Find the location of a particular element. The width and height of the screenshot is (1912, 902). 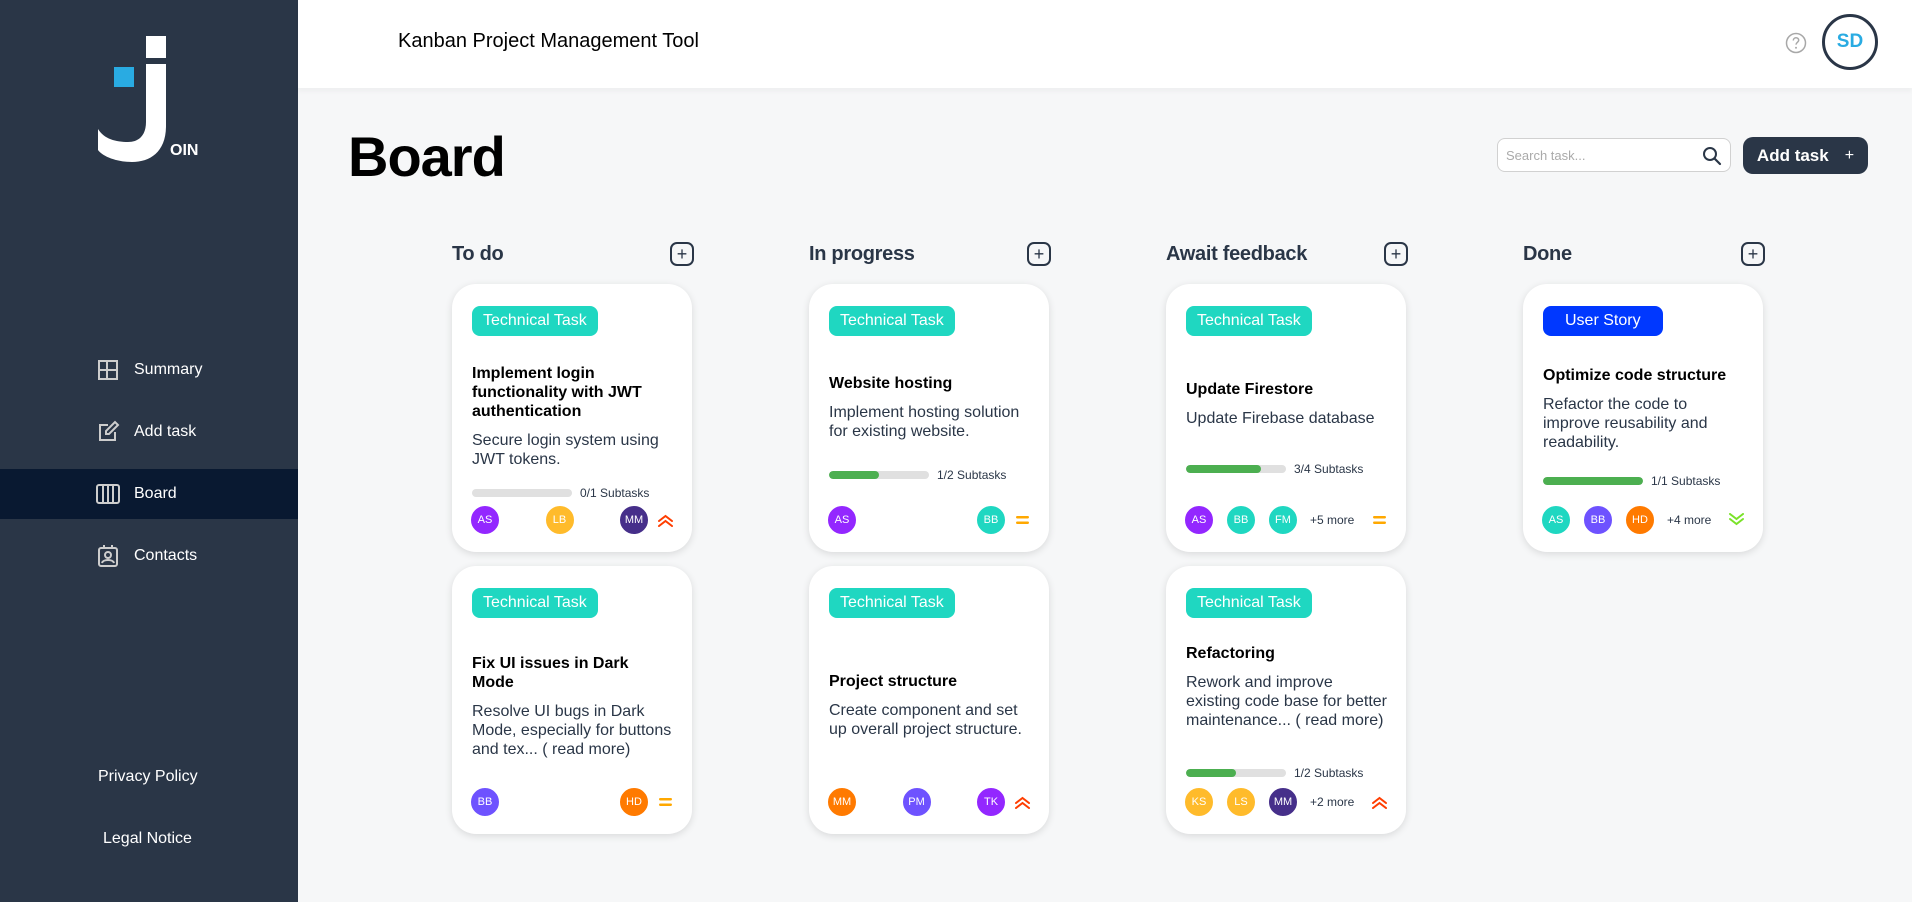

column-title: Await feedback is located at coordinates (1237, 253).